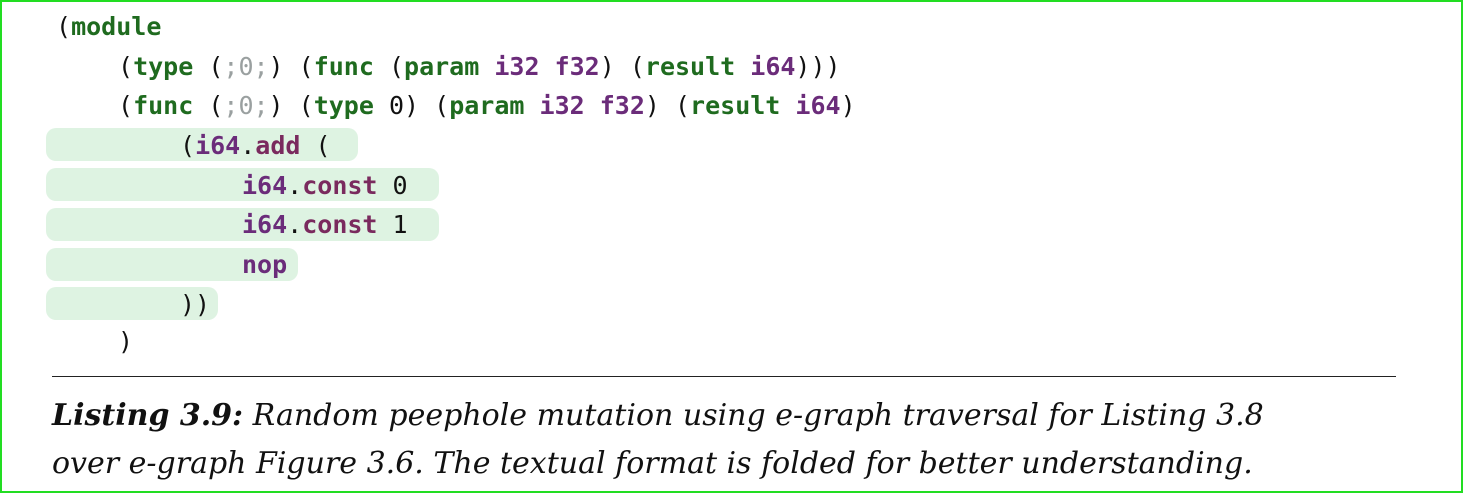  I want to click on caption-label: Listing 3.9:, so click(148, 415).